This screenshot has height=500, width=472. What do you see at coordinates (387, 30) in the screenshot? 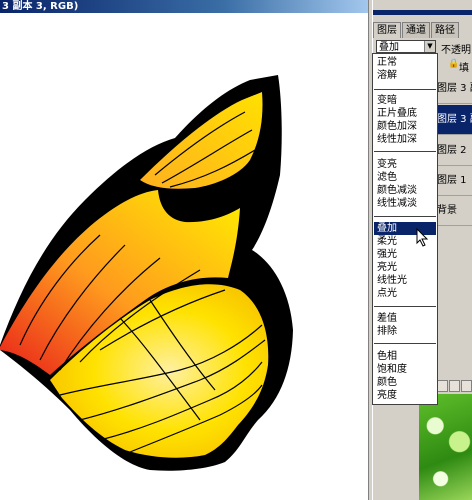
I see `tab-layers: 图层` at bounding box center [387, 30].